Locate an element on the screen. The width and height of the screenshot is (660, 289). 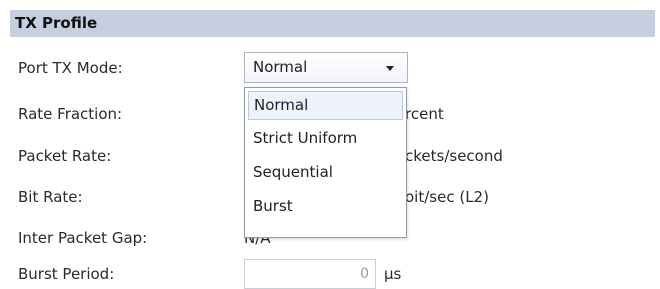
option-sequential: Sequential is located at coordinates (325, 172).